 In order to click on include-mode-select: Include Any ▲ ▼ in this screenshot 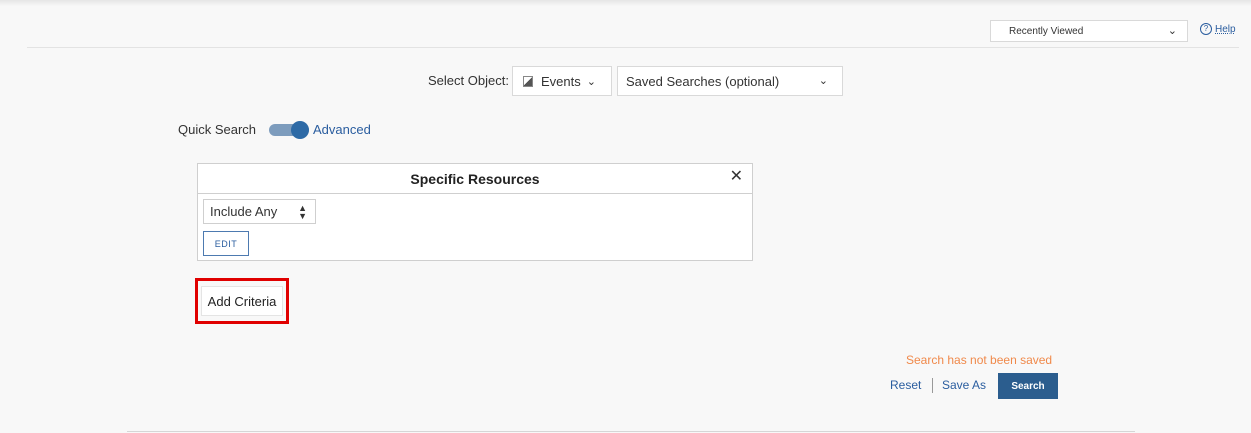, I will do `click(259, 211)`.